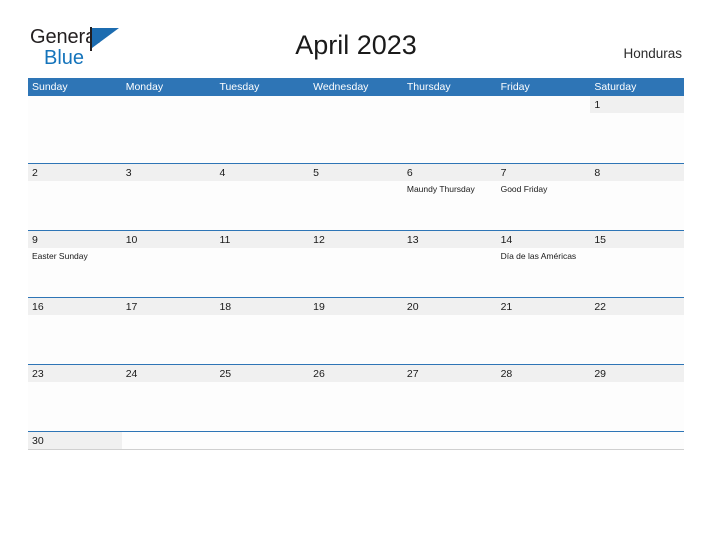 This screenshot has height=550, width=712. I want to click on calendar-day-cell: 8, so click(637, 197).